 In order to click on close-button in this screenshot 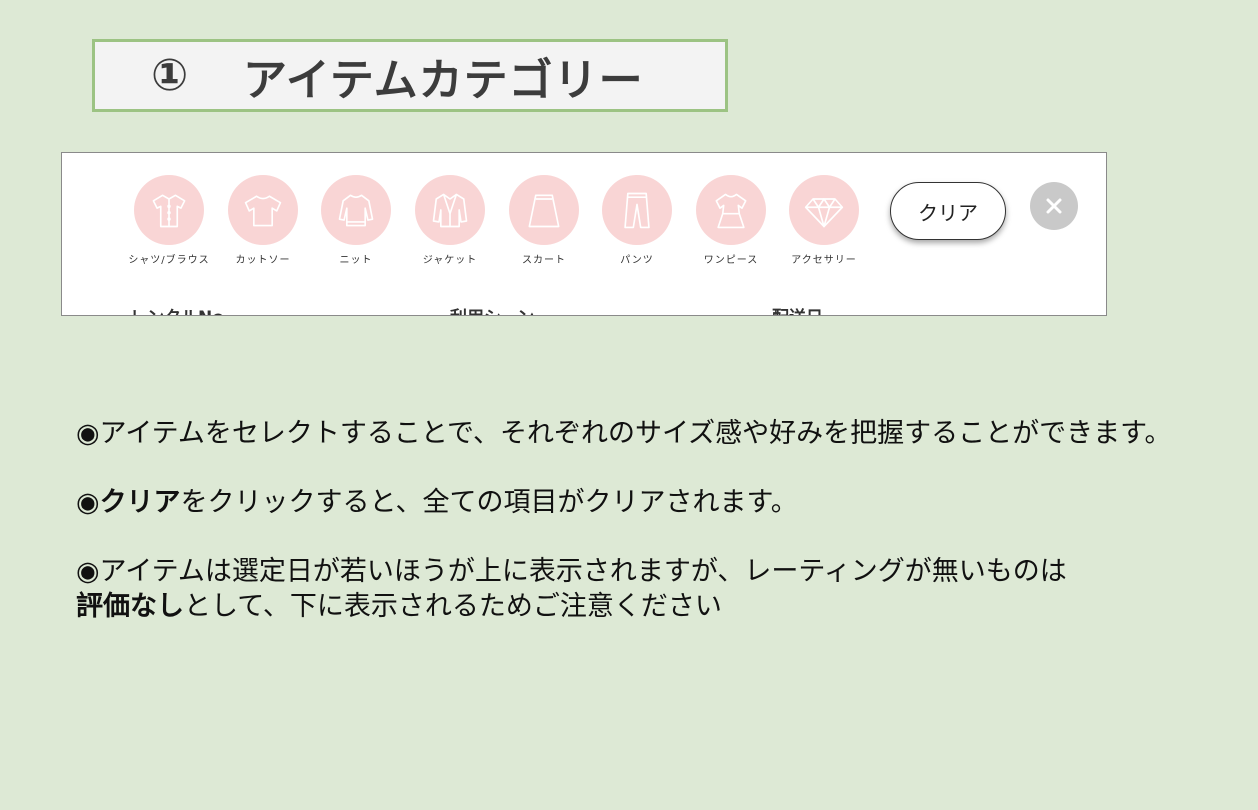, I will do `click(1054, 206)`.